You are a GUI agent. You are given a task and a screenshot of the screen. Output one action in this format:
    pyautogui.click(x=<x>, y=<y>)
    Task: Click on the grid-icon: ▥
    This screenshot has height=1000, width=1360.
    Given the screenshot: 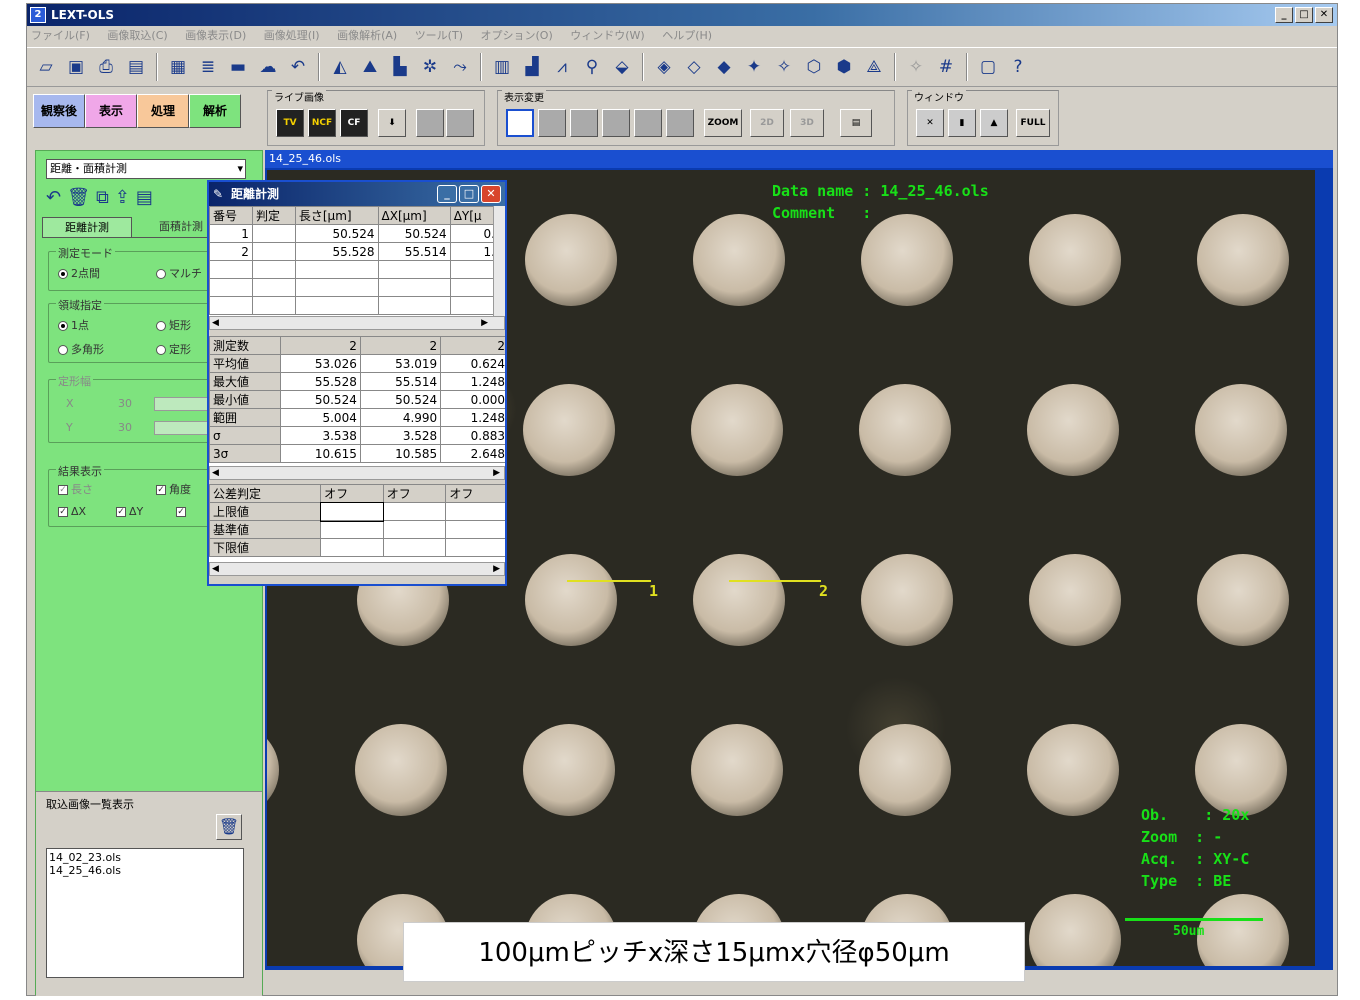 What is the action you would take?
    pyautogui.click(x=502, y=67)
    